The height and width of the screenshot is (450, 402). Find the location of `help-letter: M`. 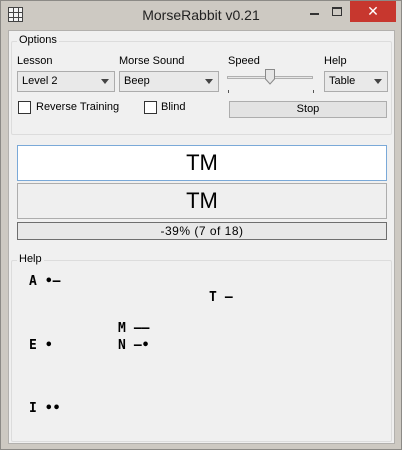

help-letter: M is located at coordinates (122, 328).